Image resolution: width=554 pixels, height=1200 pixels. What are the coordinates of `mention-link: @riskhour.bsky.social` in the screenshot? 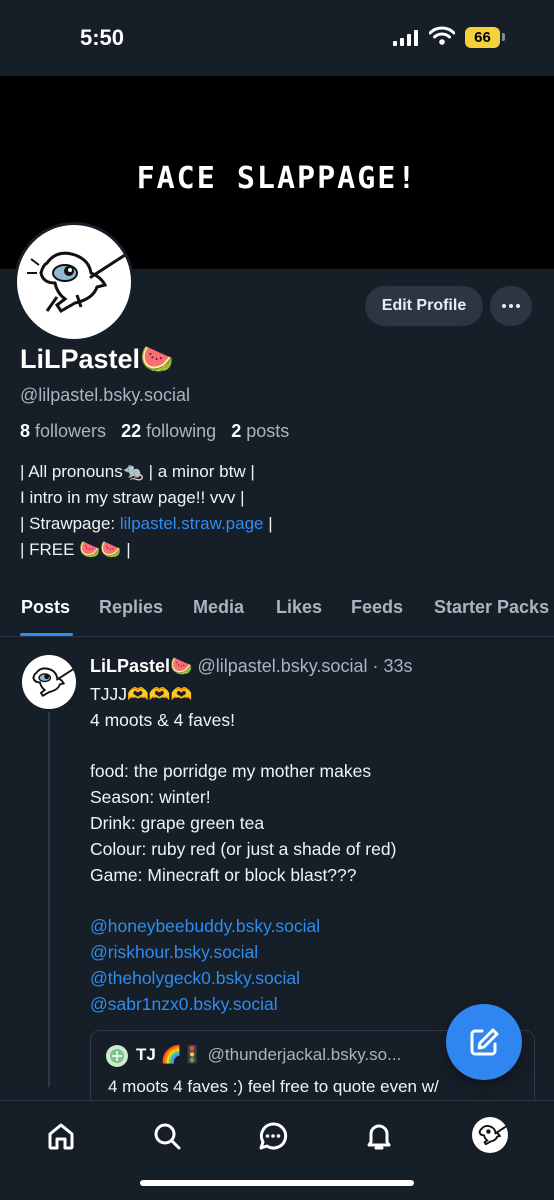 It's located at (315, 953).